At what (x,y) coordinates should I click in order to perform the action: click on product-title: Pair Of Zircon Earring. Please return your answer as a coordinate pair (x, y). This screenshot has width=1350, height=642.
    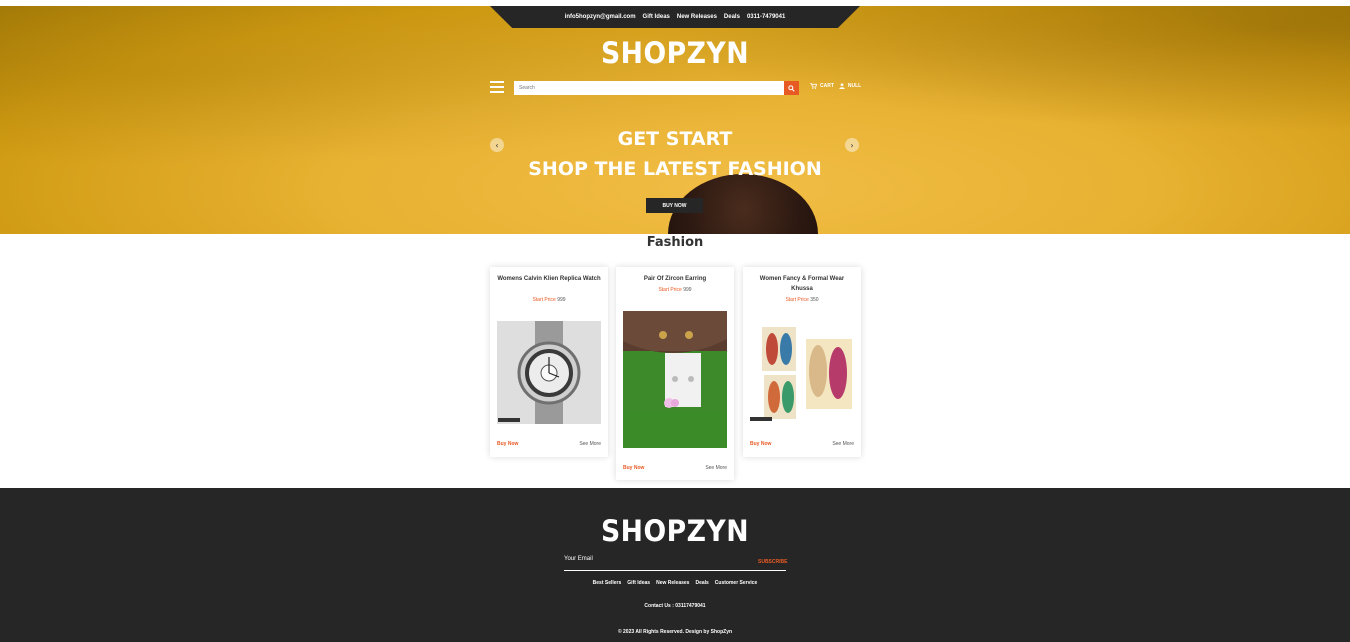
    Looking at the image, I should click on (675, 279).